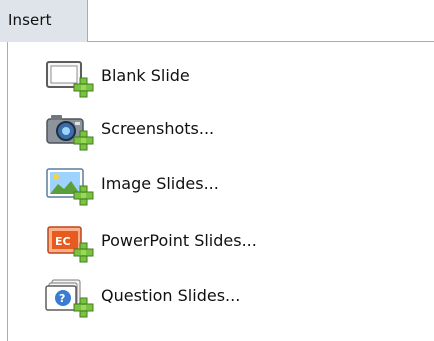  I want to click on insert-menu-header: Insert, so click(44, 21).